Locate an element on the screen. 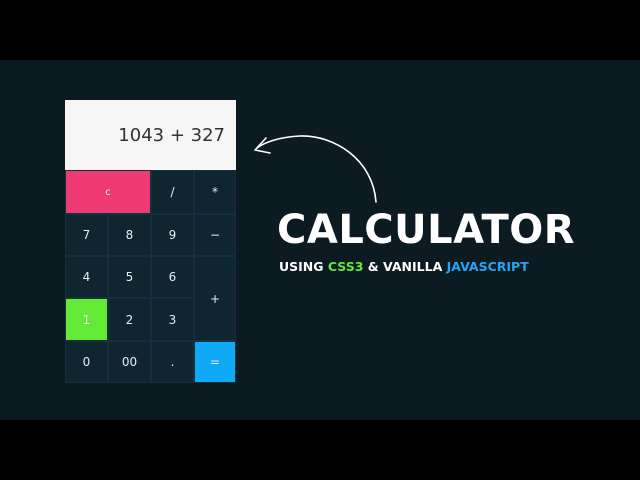 This screenshot has height=480, width=640. subtitle-javascript: JAVASCRIPT is located at coordinates (487, 266).